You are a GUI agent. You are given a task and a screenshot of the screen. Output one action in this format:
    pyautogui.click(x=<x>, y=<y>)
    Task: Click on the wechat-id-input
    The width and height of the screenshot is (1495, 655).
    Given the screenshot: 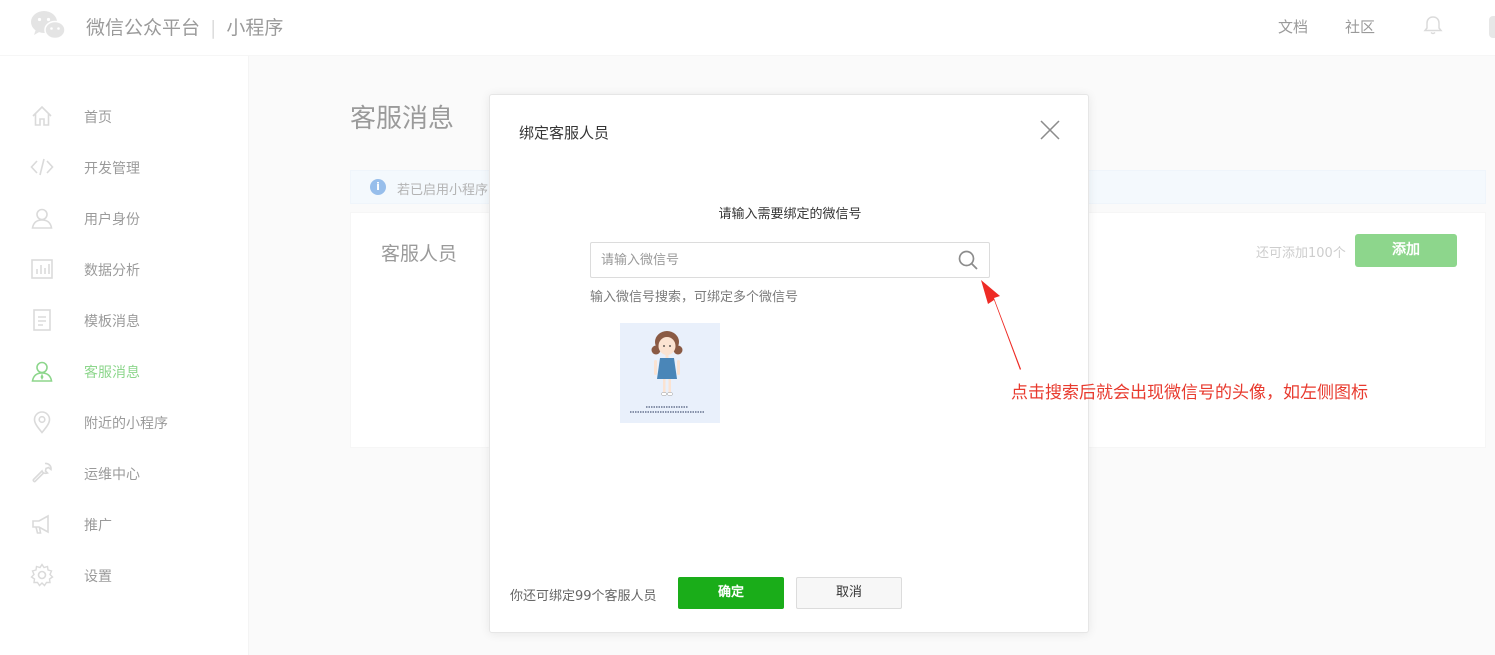 What is the action you would take?
    pyautogui.click(x=771, y=260)
    